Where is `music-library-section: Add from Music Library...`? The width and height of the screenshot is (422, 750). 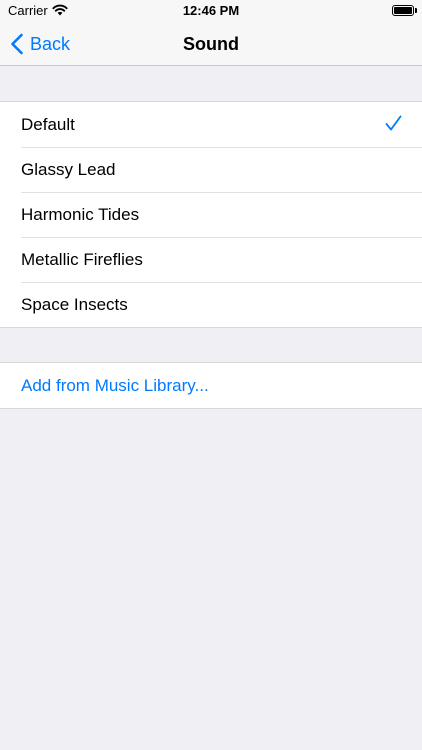 music-library-section: Add from Music Library... is located at coordinates (211, 385).